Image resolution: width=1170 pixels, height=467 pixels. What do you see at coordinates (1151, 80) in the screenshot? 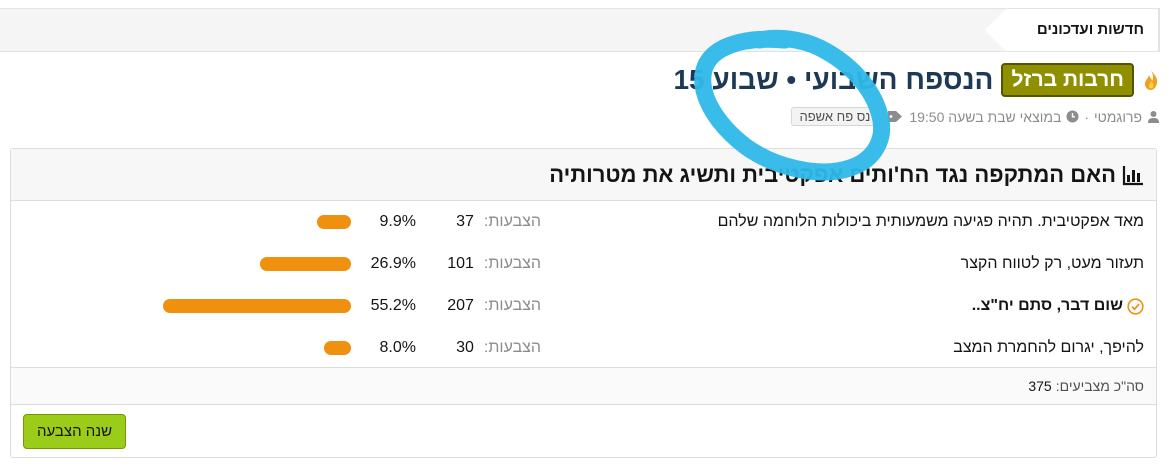
I see `flame-icon` at bounding box center [1151, 80].